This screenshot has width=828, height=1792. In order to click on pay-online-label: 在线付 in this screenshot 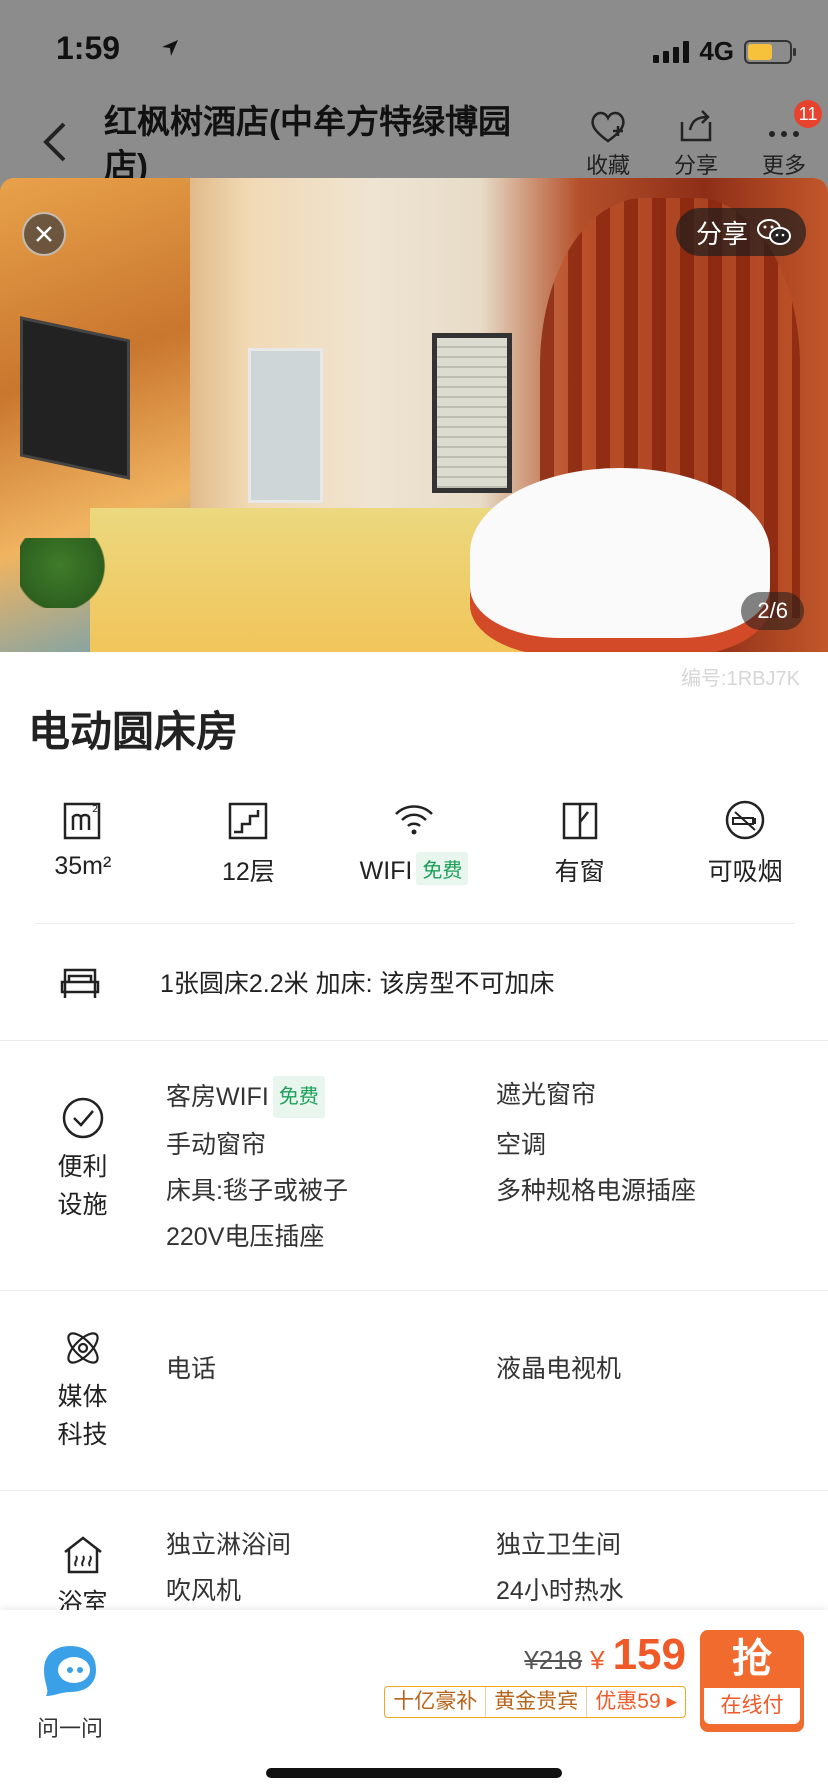, I will do `click(752, 1706)`.